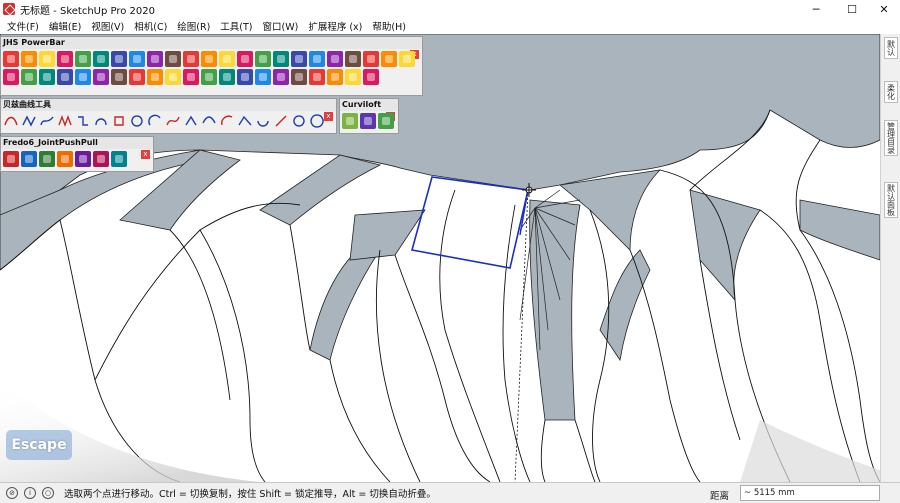 The width and height of the screenshot is (900, 503). What do you see at coordinates (29, 159) in the screenshot?
I see `fredo6-tool-2-icon` at bounding box center [29, 159].